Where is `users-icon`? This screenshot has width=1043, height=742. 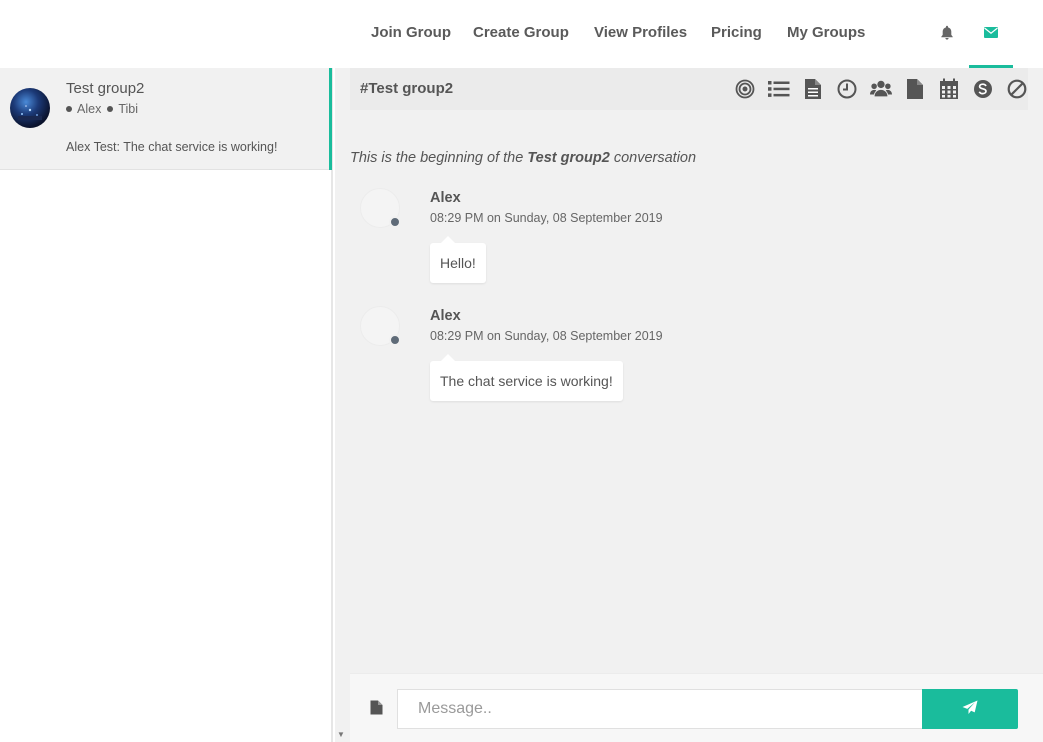 users-icon is located at coordinates (881, 89).